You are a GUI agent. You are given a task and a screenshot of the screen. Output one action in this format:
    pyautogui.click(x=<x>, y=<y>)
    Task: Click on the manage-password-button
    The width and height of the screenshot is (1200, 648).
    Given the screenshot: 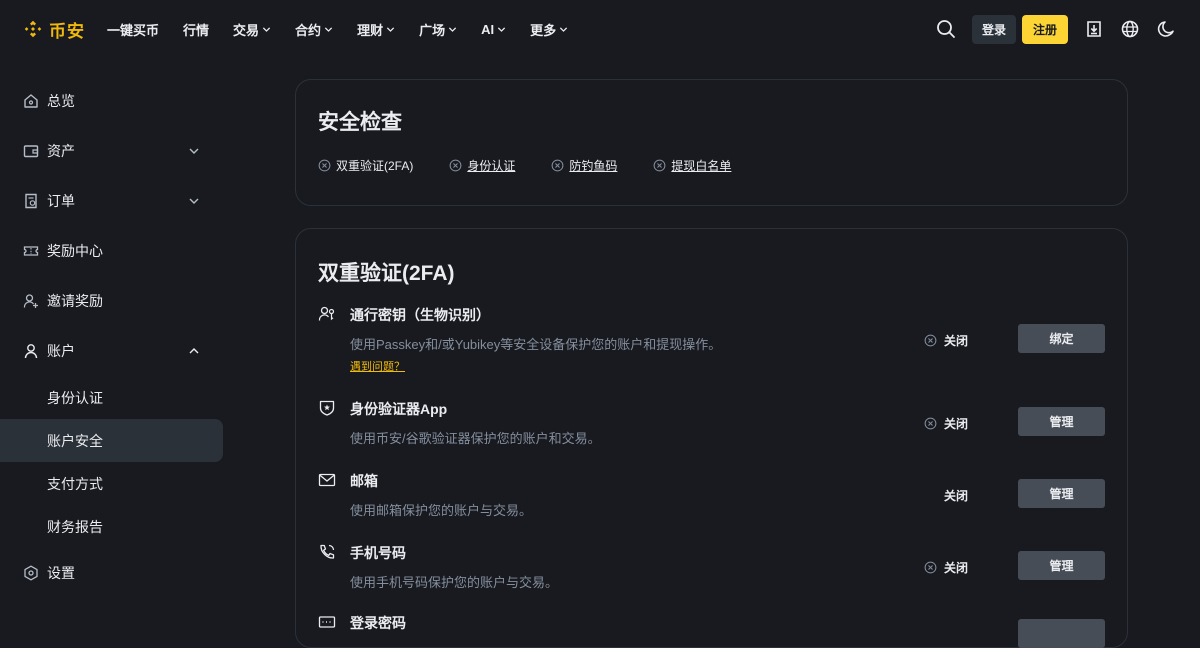 What is the action you would take?
    pyautogui.click(x=1061, y=633)
    